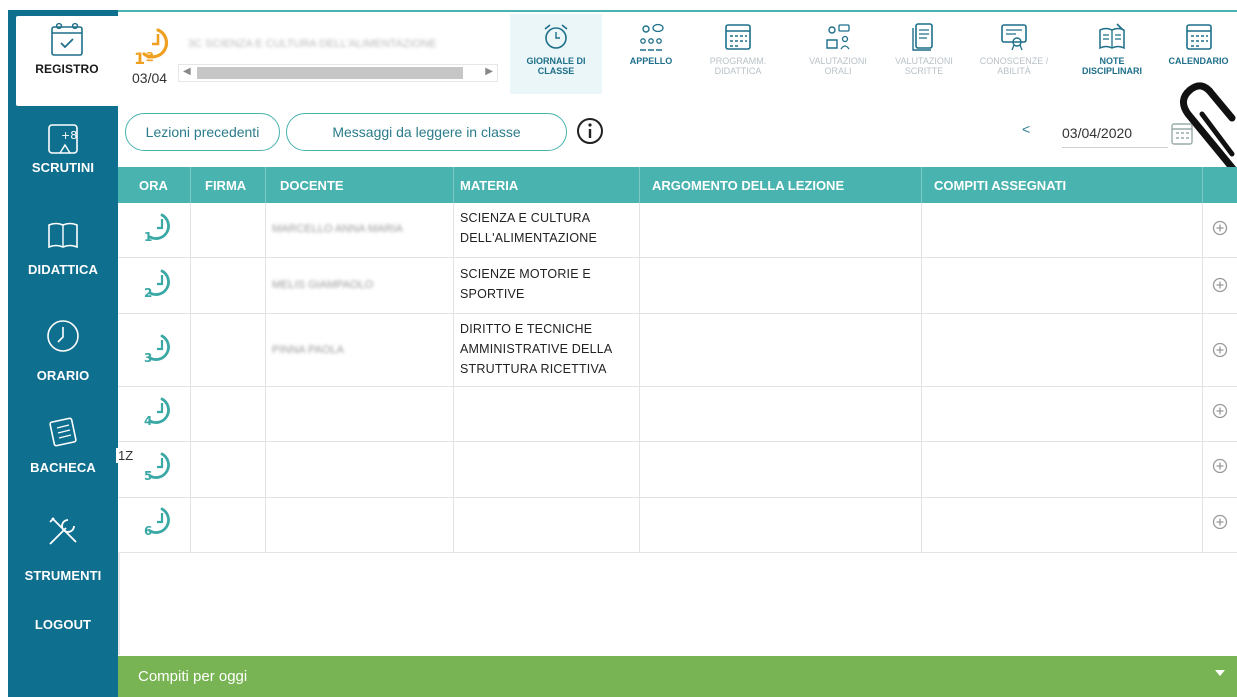 This screenshot has width=1237, height=697. Describe the element at coordinates (838, 37) in the screenshot. I see `oral-grades-icon` at that location.